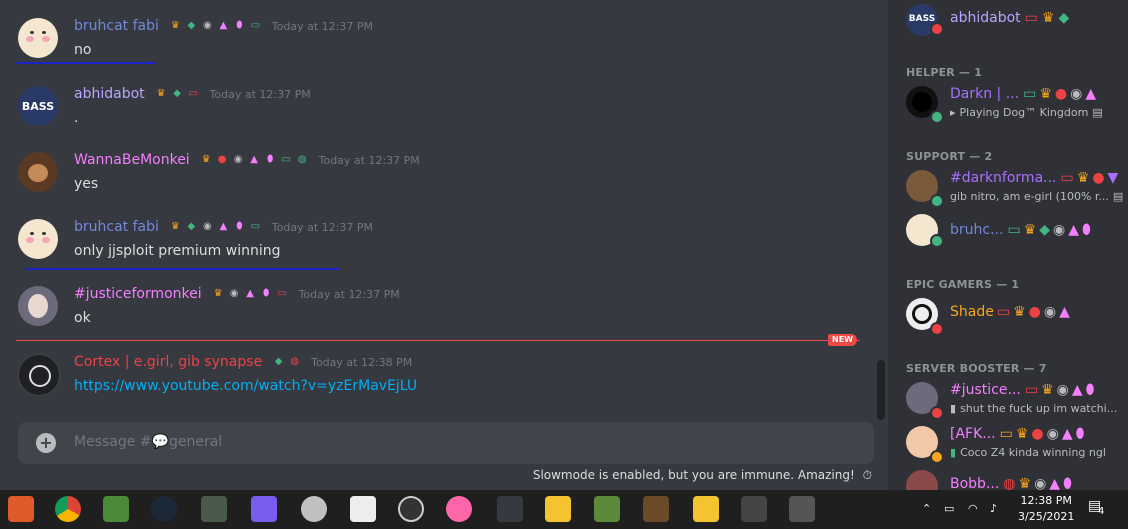  What do you see at coordinates (68, 509) in the screenshot?
I see `chrome-icon` at bounding box center [68, 509].